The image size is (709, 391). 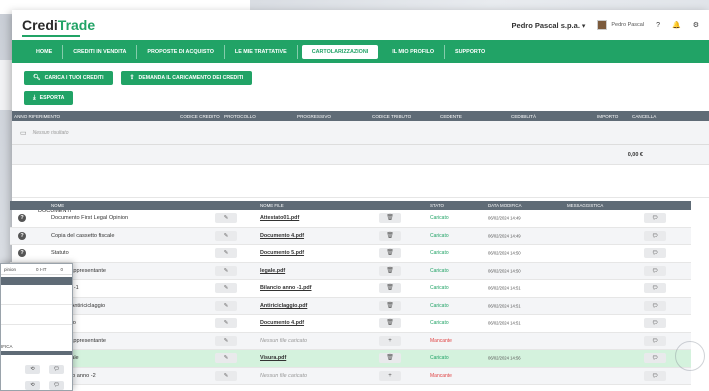 What do you see at coordinates (23, 133) in the screenshot?
I see `inbox-icon: ▭` at bounding box center [23, 133].